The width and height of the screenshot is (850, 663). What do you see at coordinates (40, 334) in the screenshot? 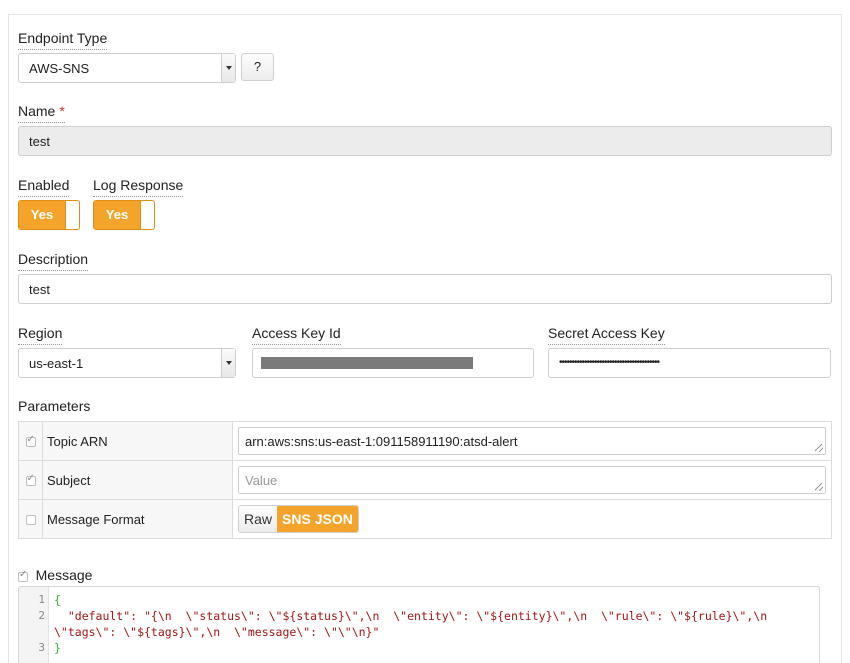
I see `region-label: Region` at bounding box center [40, 334].